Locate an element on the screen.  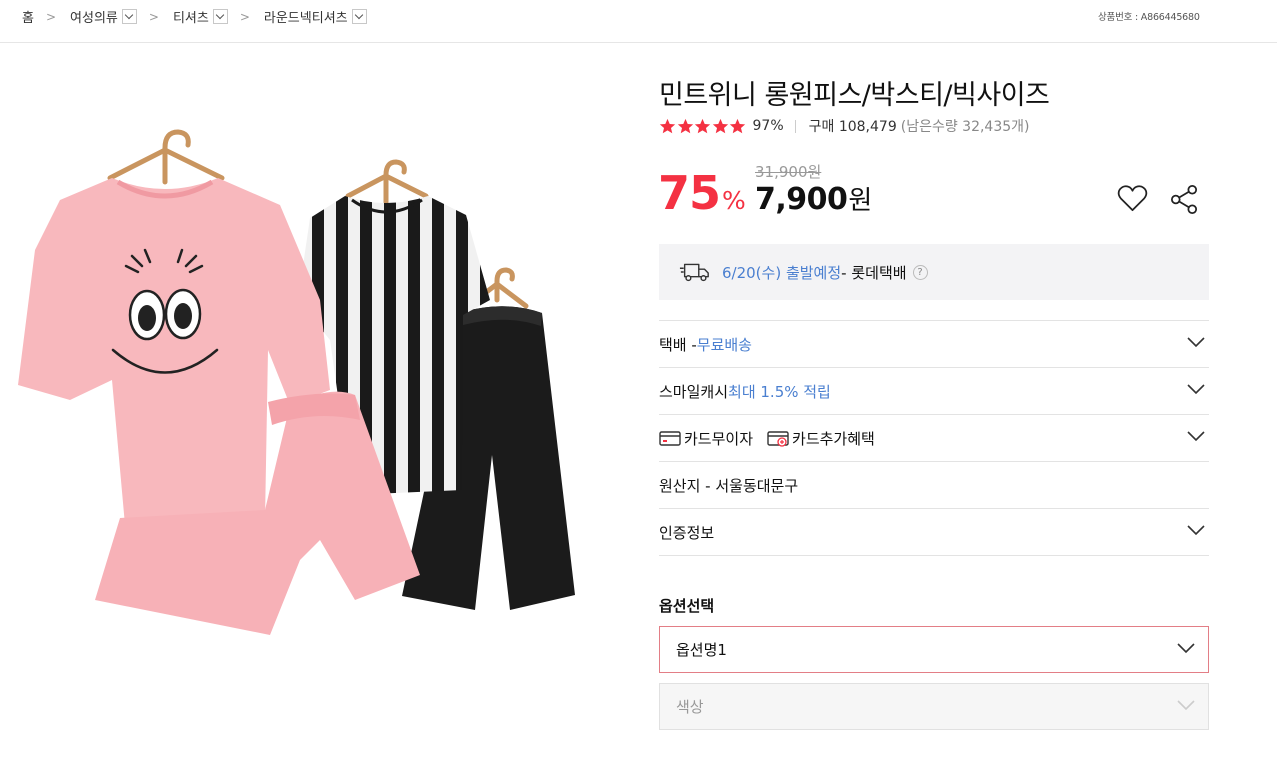
discount-rate-unit: % is located at coordinates (734, 200).